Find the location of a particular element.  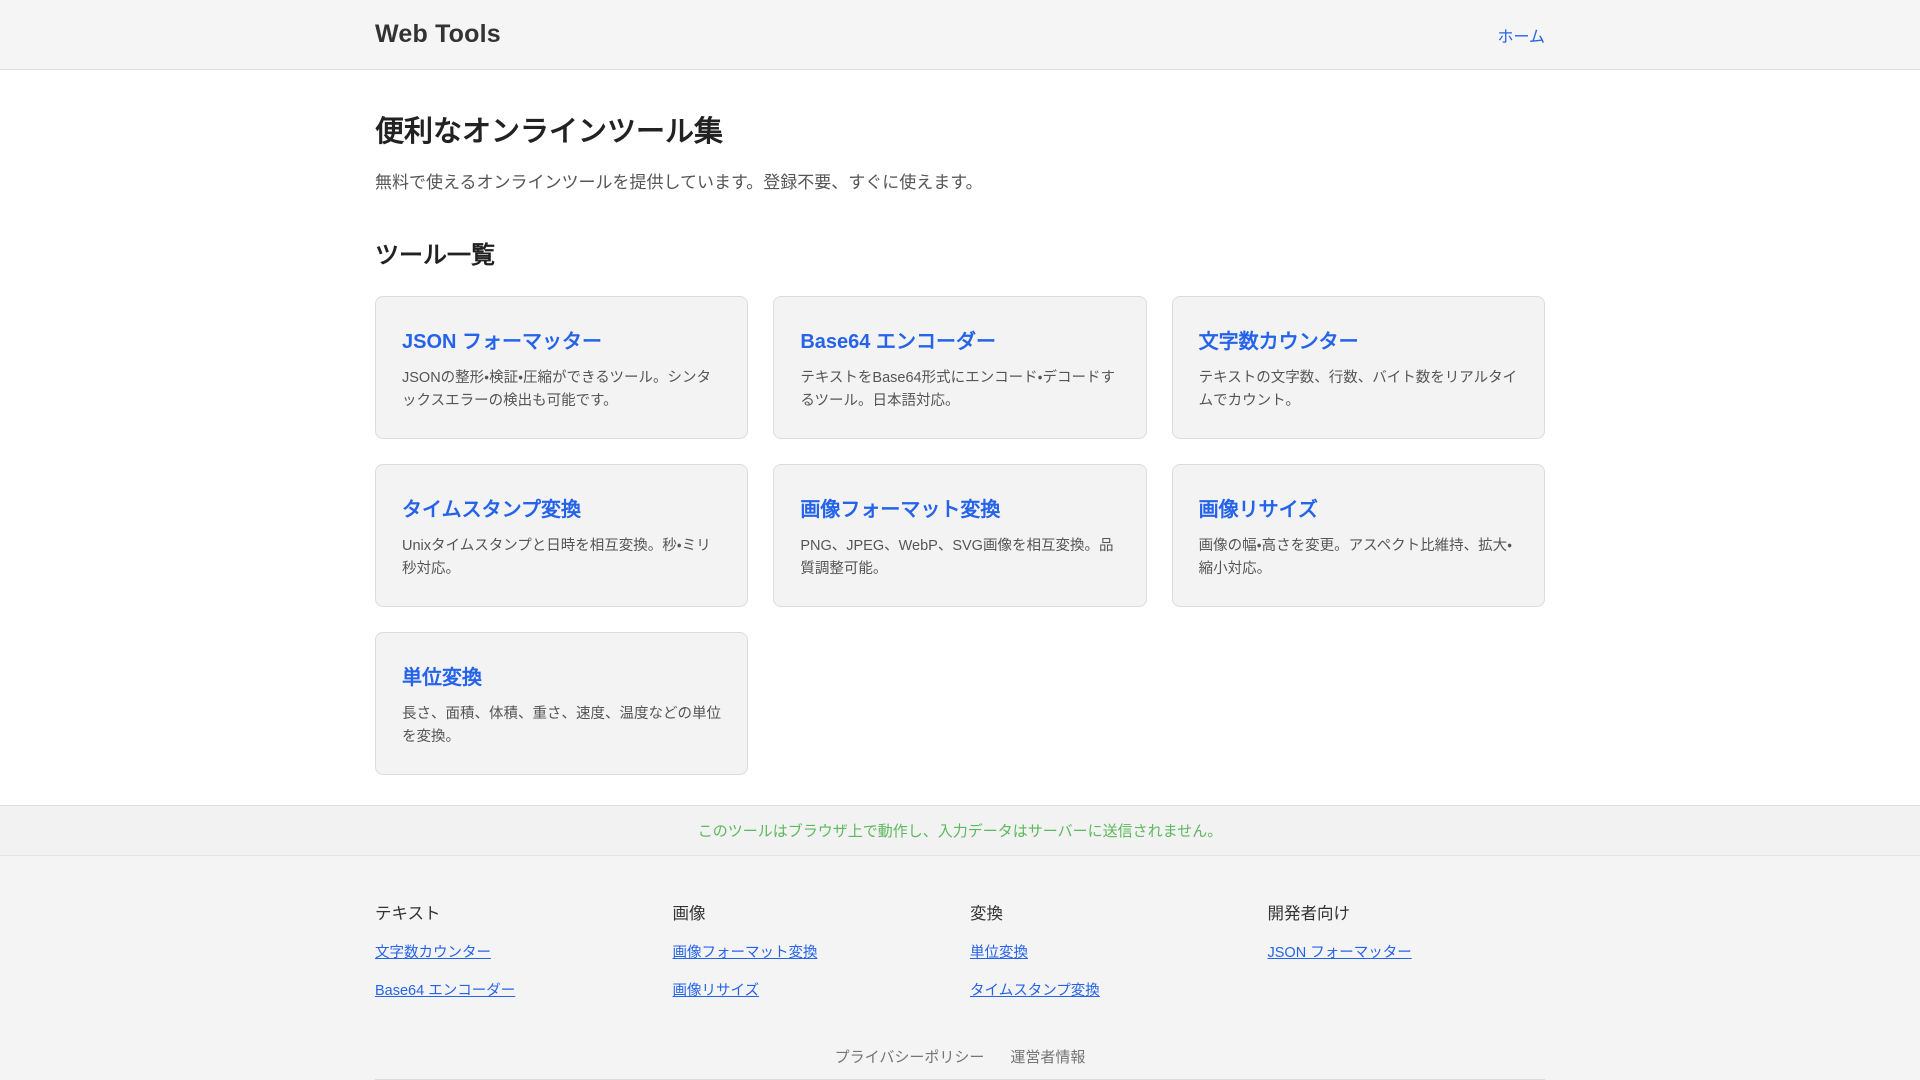

footer-col-image: 画像 画像フォーマット変換 画像リサイズ is located at coordinates (812, 950).